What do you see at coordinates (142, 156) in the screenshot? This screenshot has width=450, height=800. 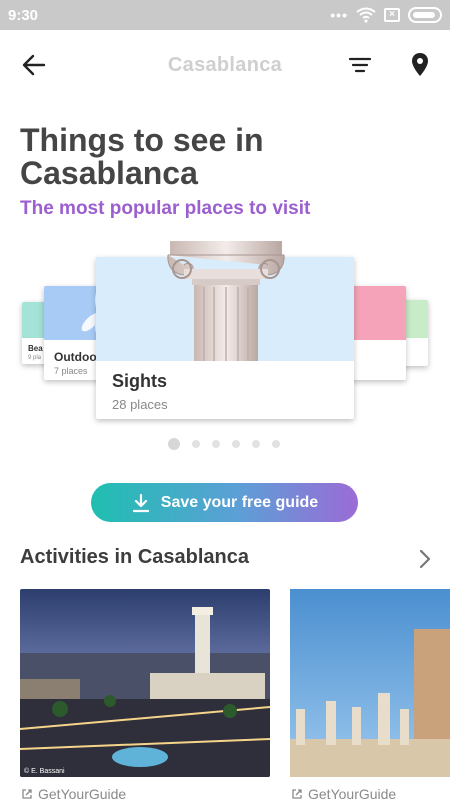 I see `page-title: Things to see in Casablanca` at bounding box center [142, 156].